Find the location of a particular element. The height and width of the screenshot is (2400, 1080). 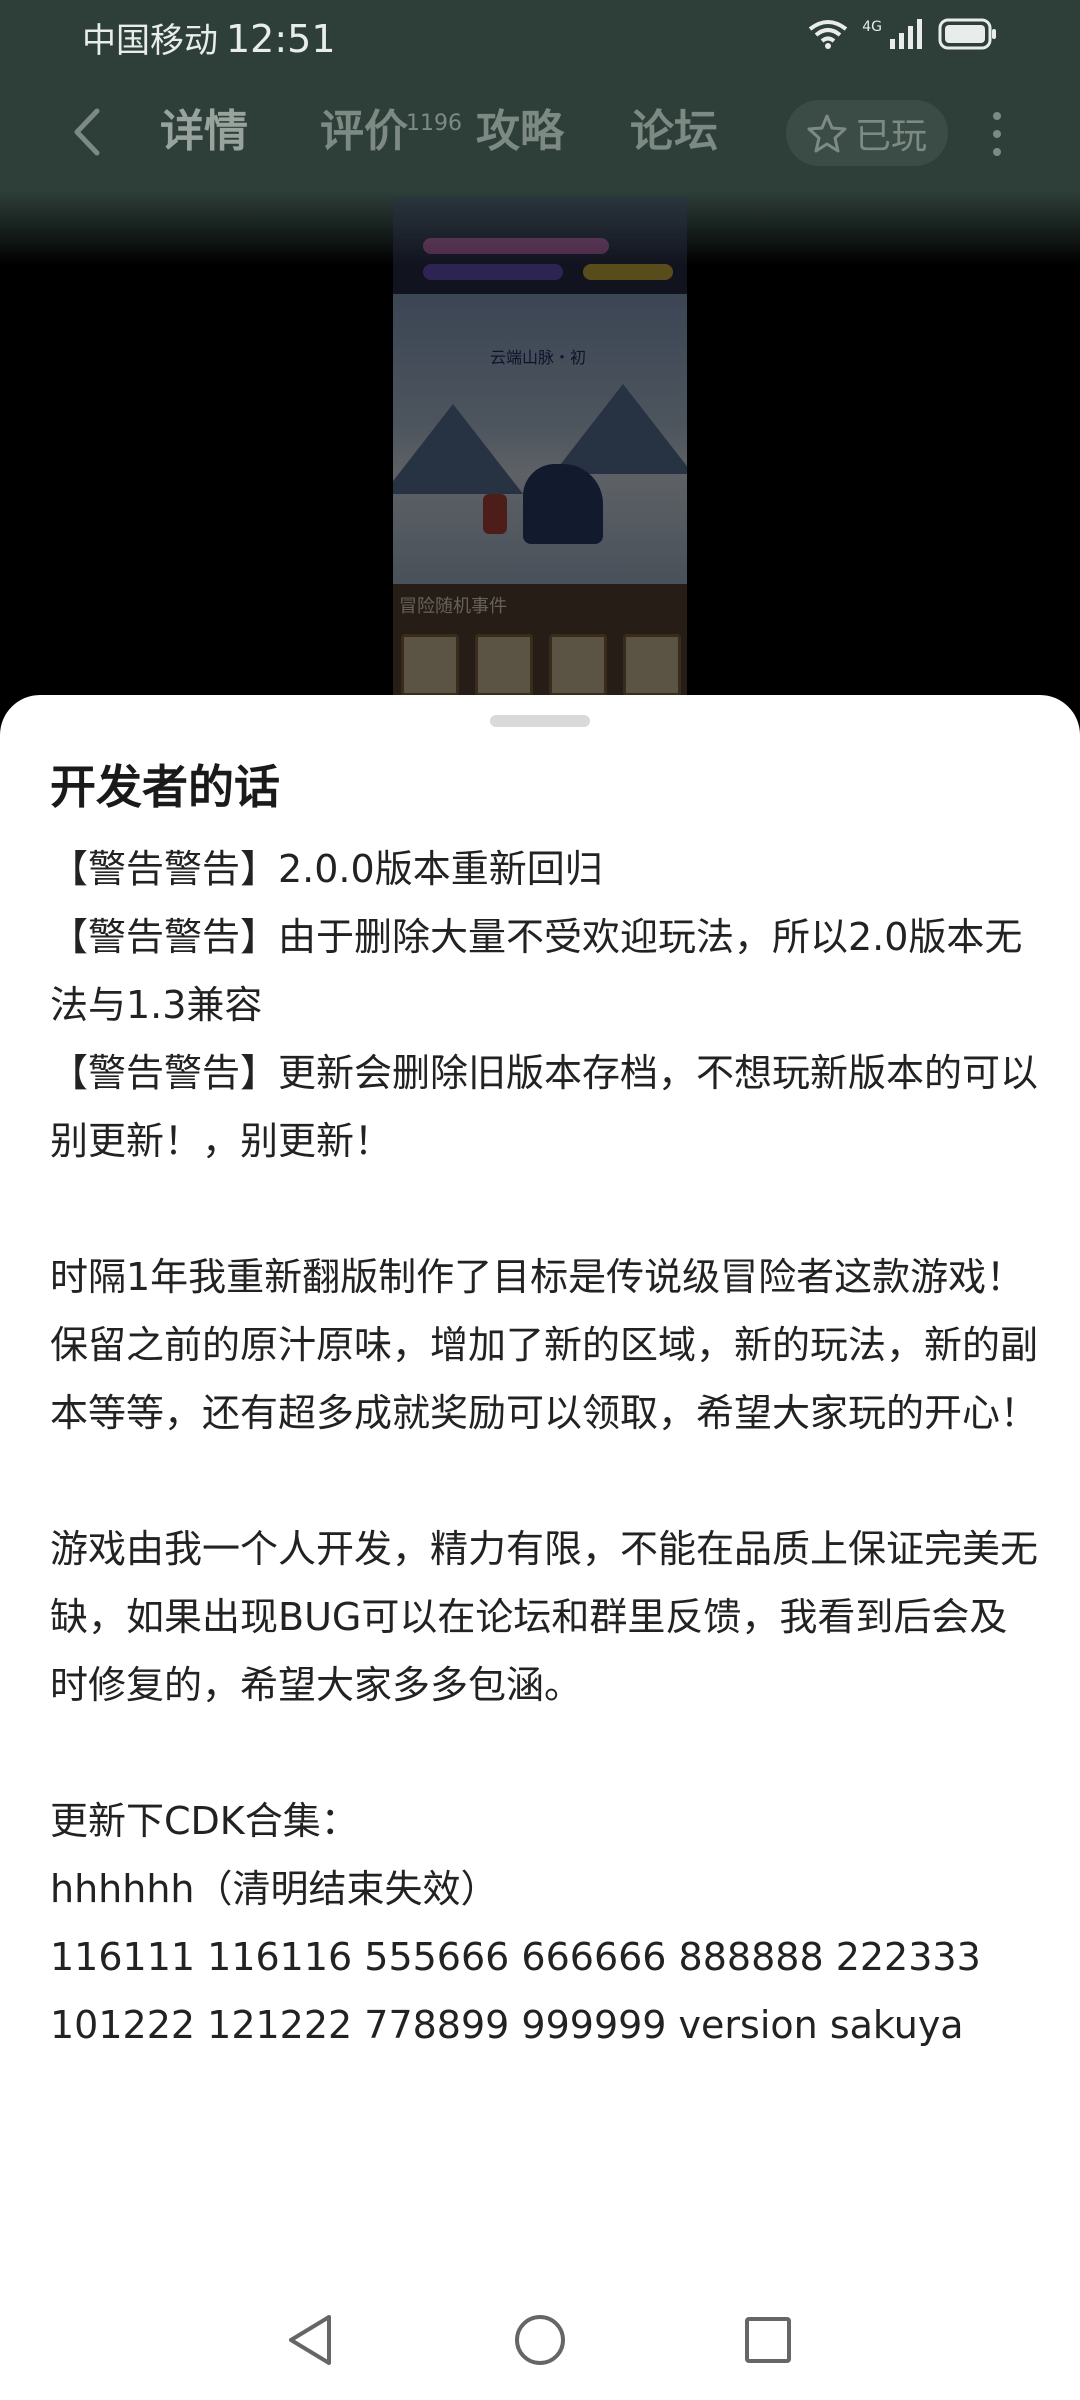

back-button is located at coordinates (86, 132).